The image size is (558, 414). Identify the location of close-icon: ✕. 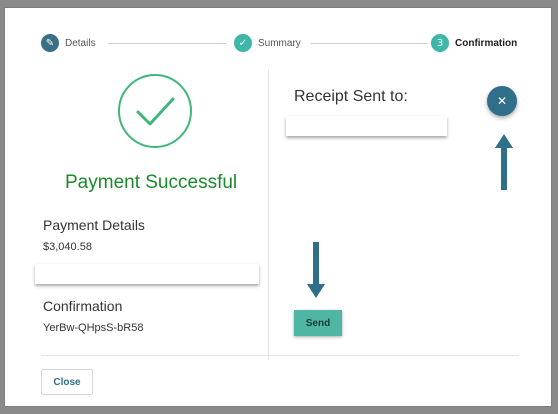
(502, 101).